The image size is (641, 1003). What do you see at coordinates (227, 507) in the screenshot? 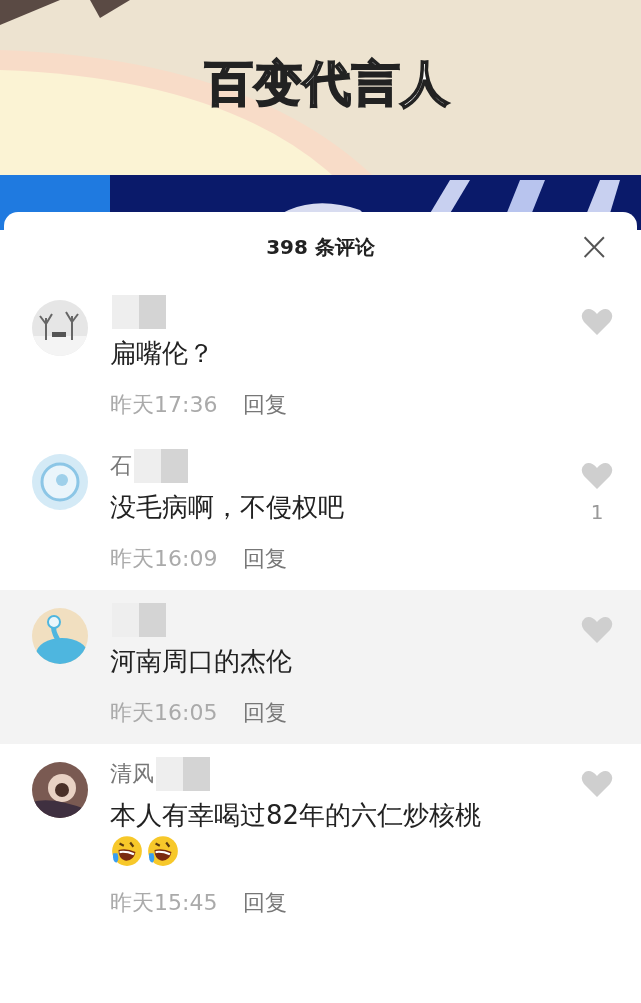
I see `comment-text: 没毛病啊，不侵权吧` at bounding box center [227, 507].